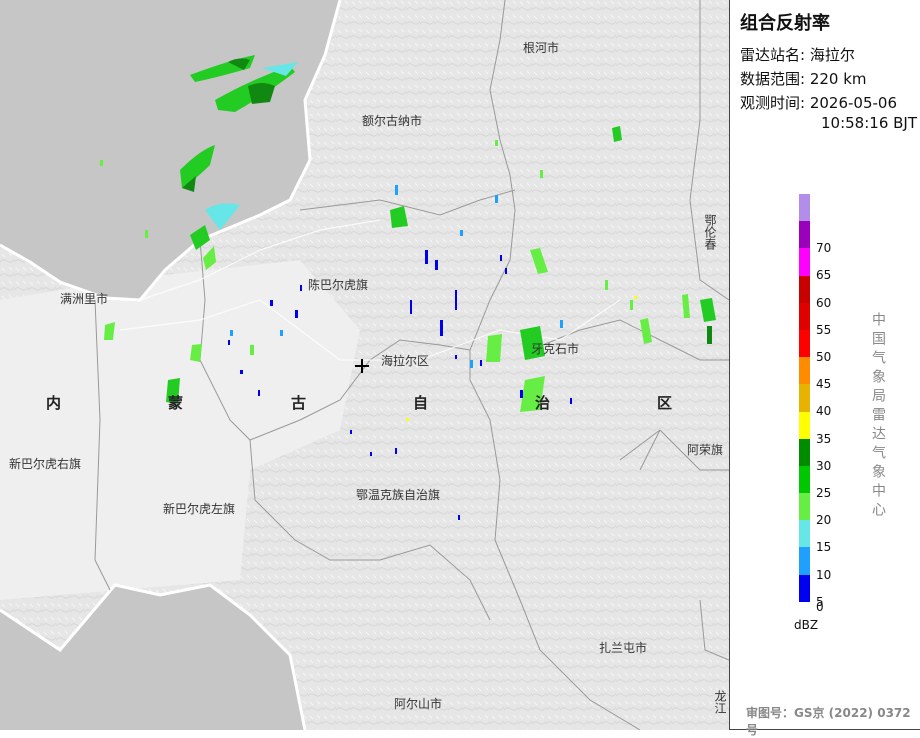 Image resolution: width=920 pixels, height=738 pixels. I want to click on city-label: 根河市, so click(541, 48).